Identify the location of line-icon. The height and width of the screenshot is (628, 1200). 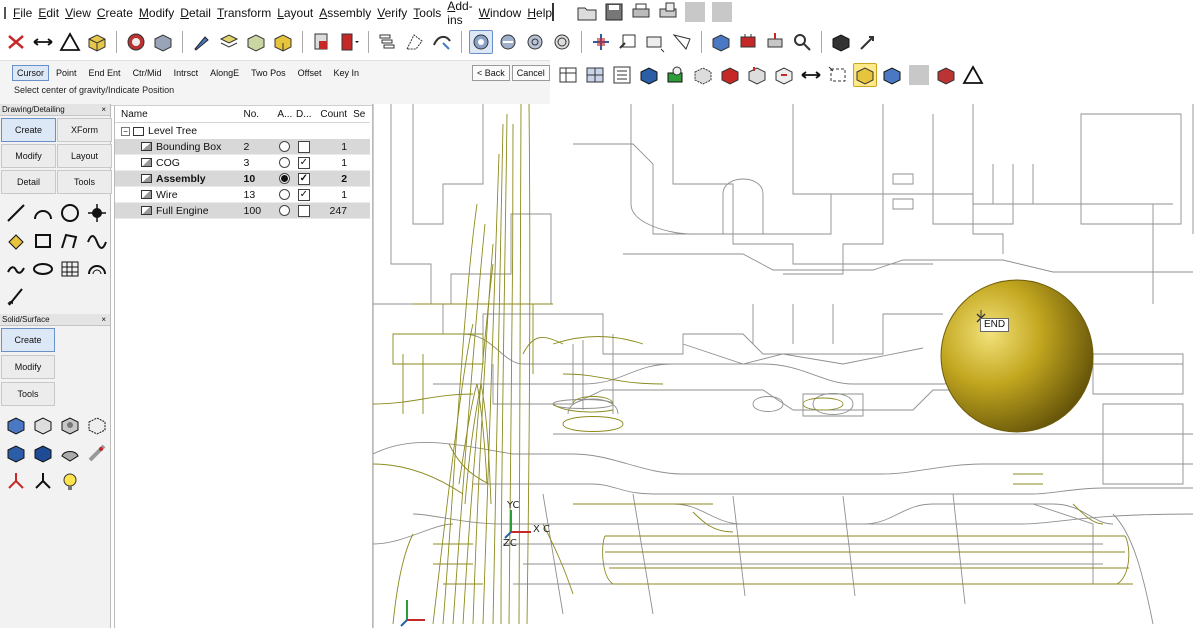
(43, 42).